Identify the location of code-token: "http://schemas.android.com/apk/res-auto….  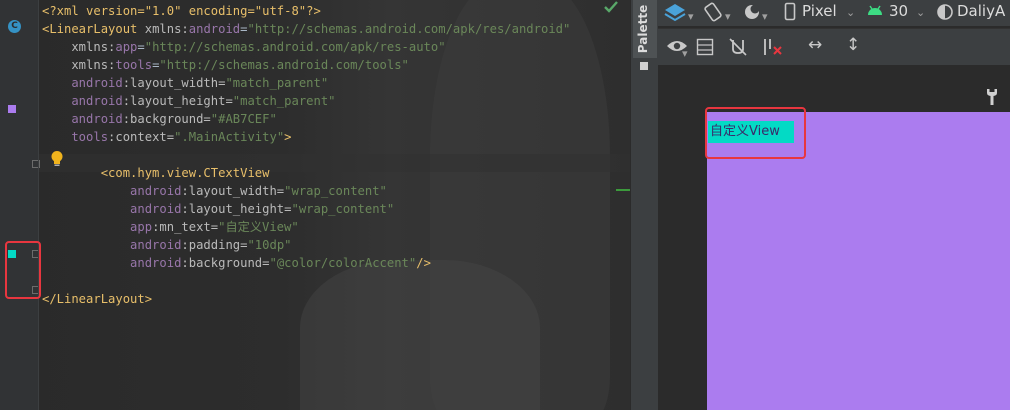
(295, 47).